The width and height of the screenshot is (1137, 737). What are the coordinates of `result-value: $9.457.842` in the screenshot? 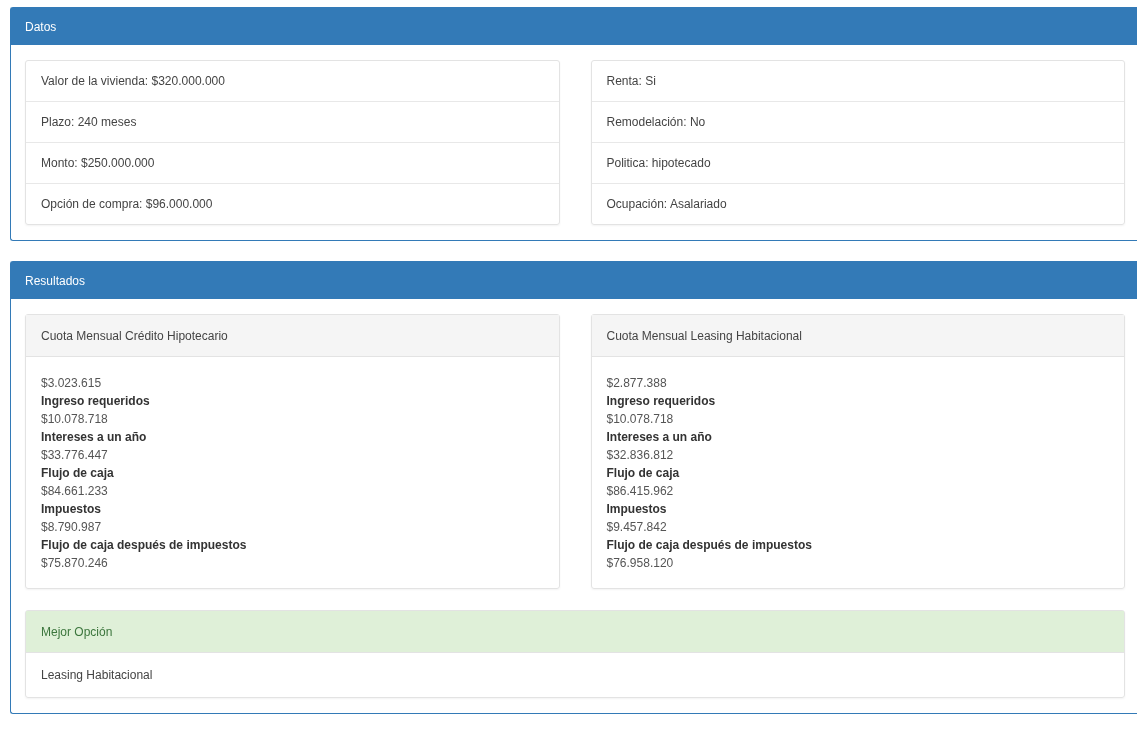 It's located at (637, 527).